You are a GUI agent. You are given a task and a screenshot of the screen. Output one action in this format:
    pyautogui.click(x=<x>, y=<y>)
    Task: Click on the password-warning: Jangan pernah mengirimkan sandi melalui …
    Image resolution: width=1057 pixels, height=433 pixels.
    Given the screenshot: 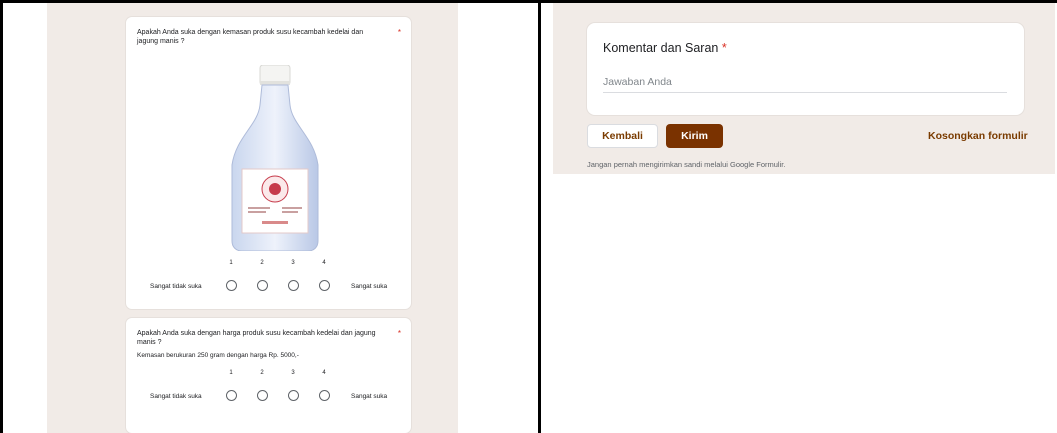 What is the action you would take?
    pyautogui.click(x=686, y=164)
    